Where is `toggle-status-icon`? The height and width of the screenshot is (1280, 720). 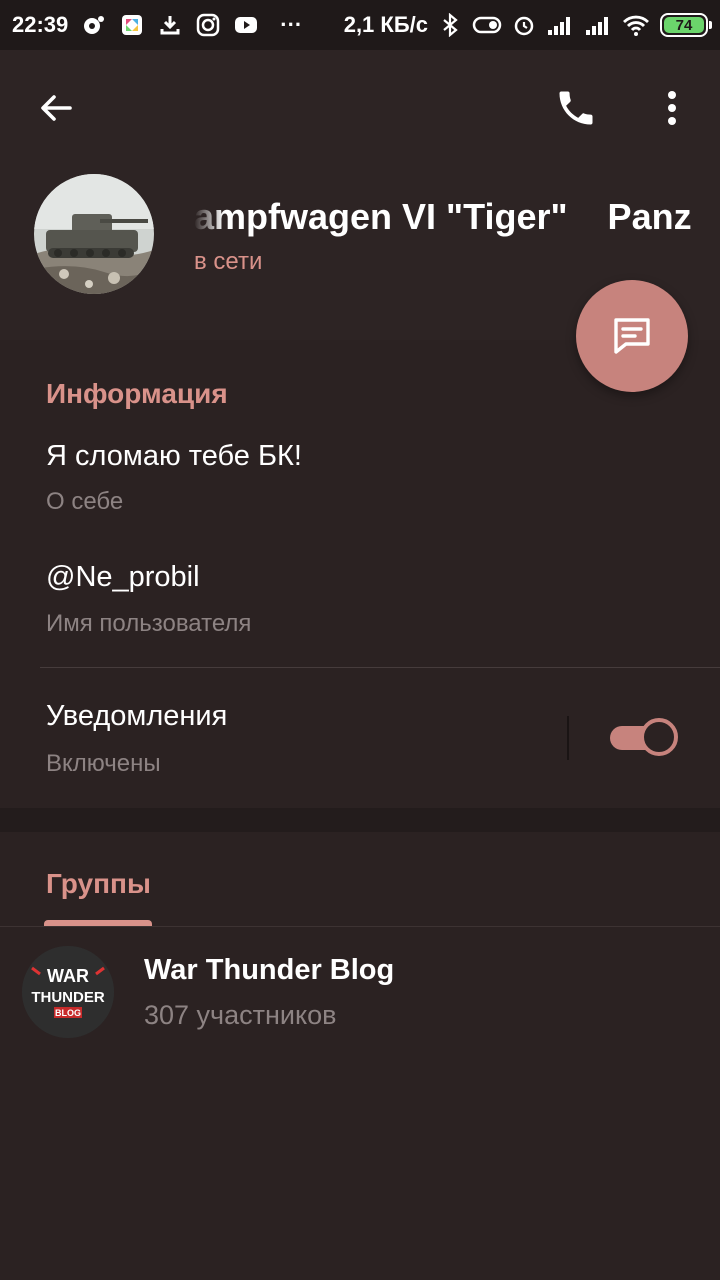 toggle-status-icon is located at coordinates (487, 25).